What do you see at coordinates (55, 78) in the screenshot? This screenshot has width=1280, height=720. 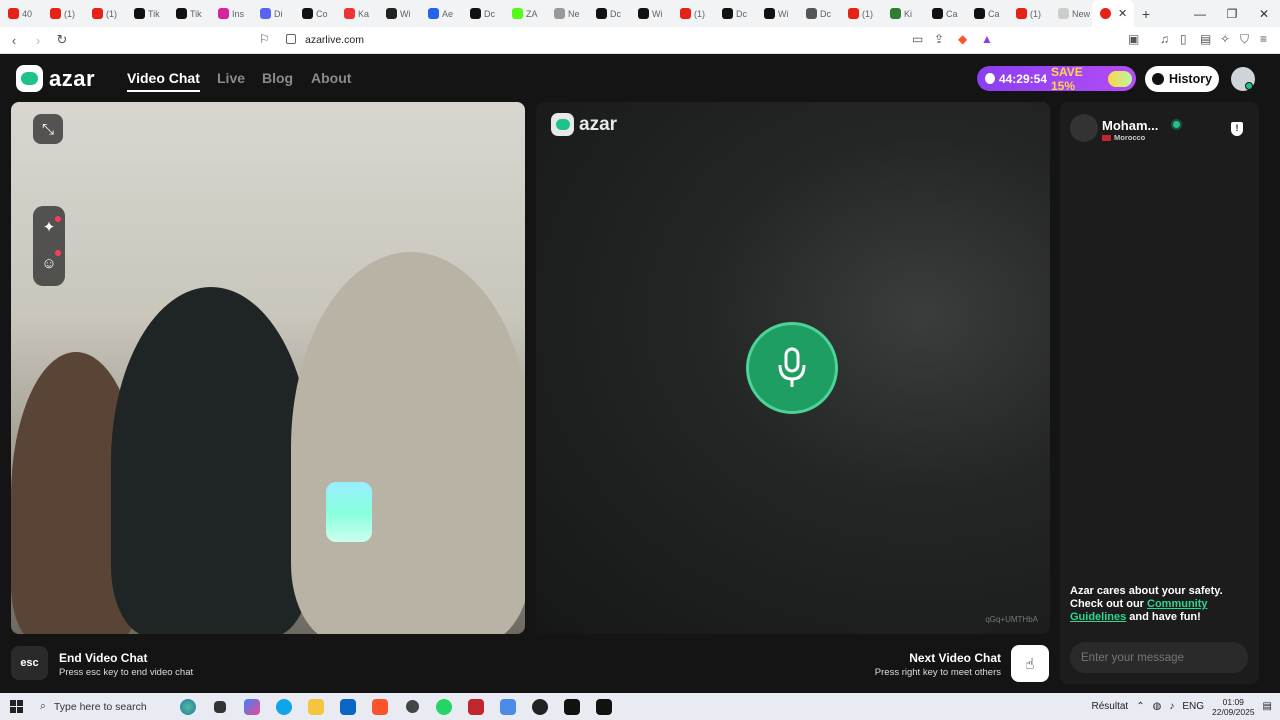 I see `azar-logo: azar` at bounding box center [55, 78].